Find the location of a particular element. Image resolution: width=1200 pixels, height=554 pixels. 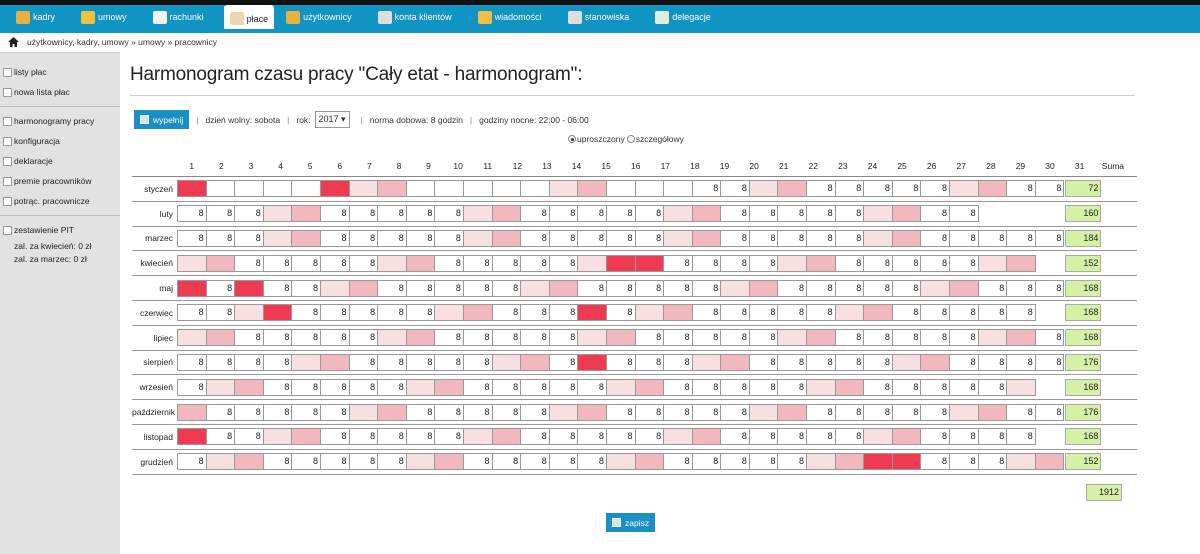

sidebar-item-g2-1: konfiguracja is located at coordinates (60, 141).